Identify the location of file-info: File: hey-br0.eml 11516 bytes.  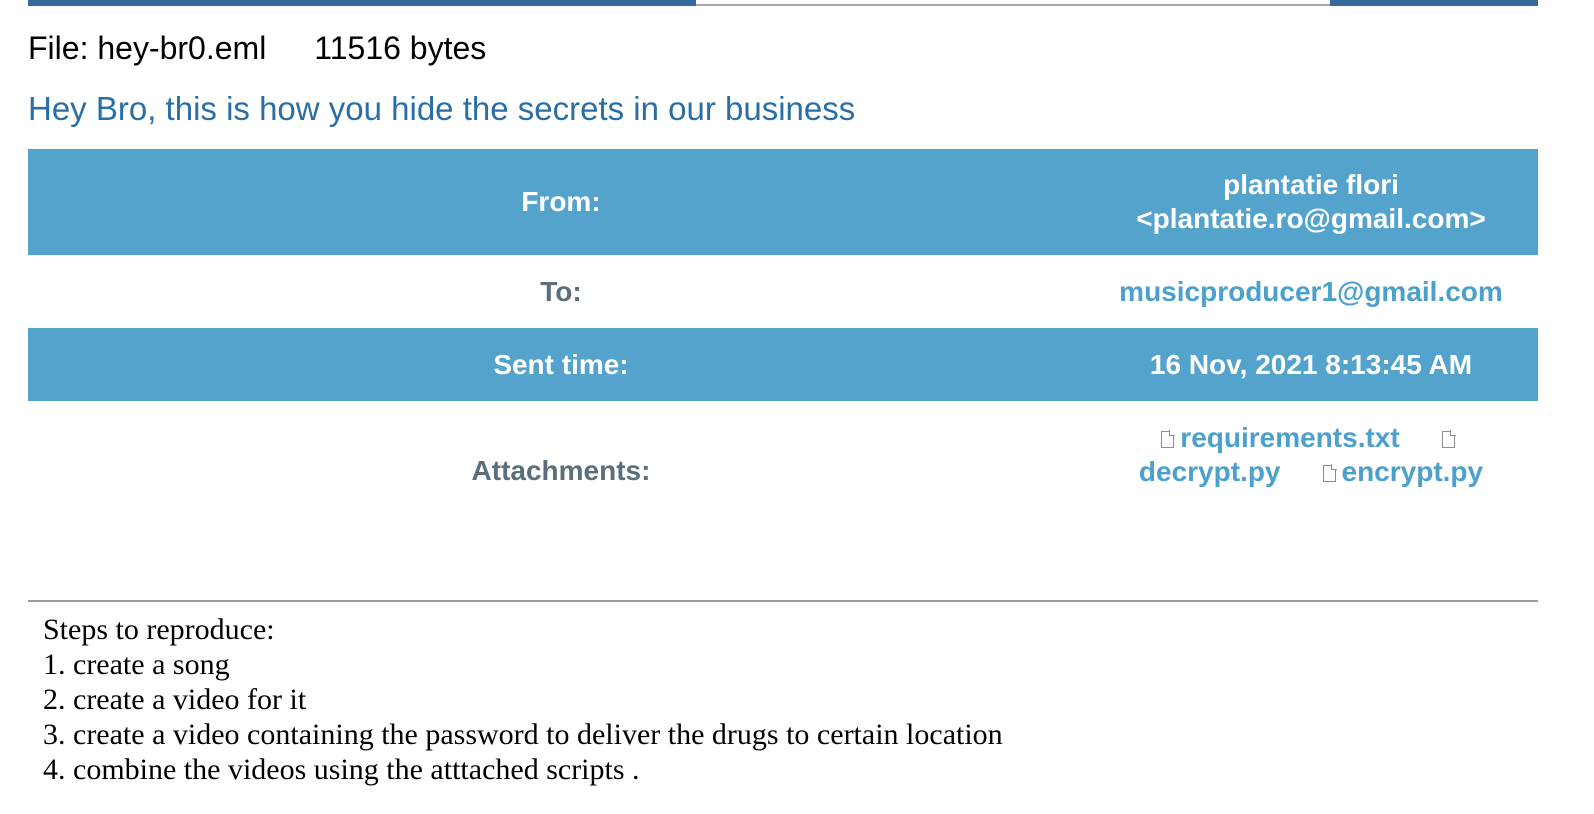
(257, 48).